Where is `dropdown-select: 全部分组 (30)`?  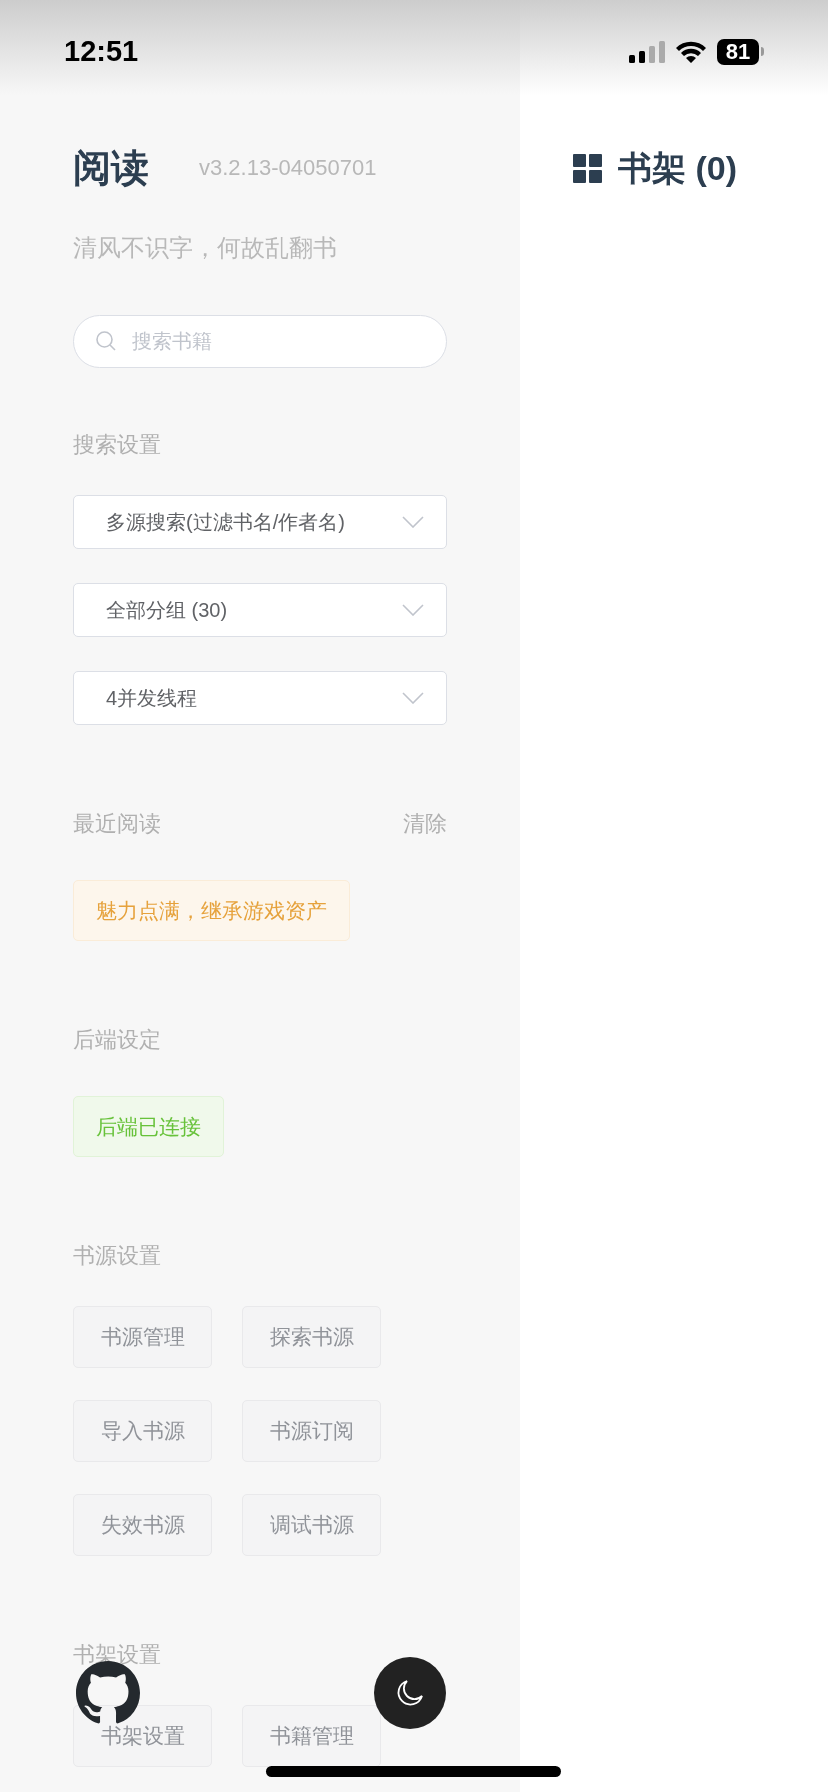 dropdown-select: 全部分组 (30) is located at coordinates (260, 610).